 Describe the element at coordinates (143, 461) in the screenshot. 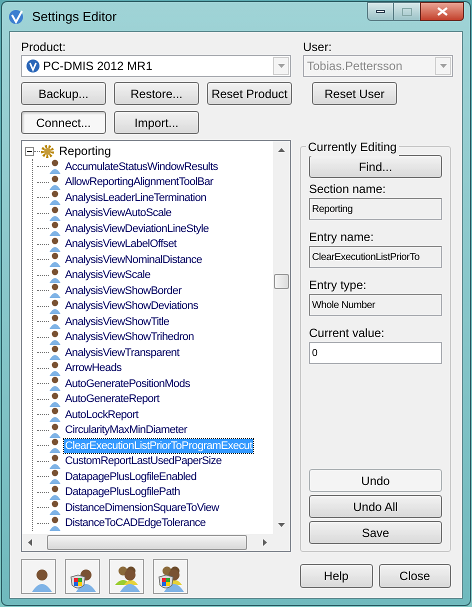

I see `tree-item: CustomReportLastUsedPaperSize` at that location.